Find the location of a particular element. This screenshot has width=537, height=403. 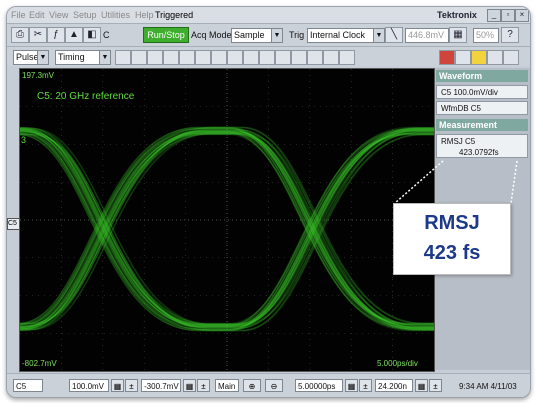

measurement-toolbar: Pulse ▼ Timing ▼ is located at coordinates (268, 56).